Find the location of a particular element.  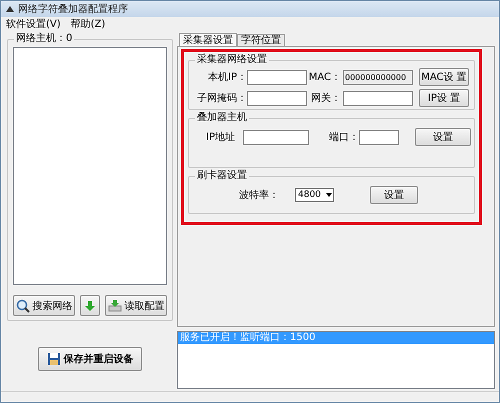

tray-icon is located at coordinates (115, 306).